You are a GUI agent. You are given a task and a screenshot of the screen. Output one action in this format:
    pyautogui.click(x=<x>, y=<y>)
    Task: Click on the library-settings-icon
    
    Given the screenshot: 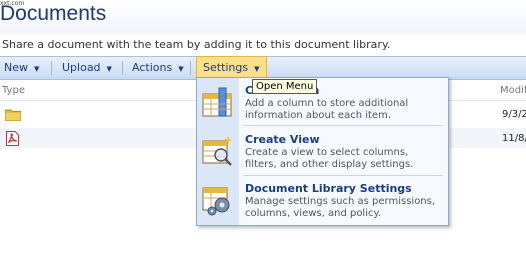 What is the action you would take?
    pyautogui.click(x=216, y=201)
    